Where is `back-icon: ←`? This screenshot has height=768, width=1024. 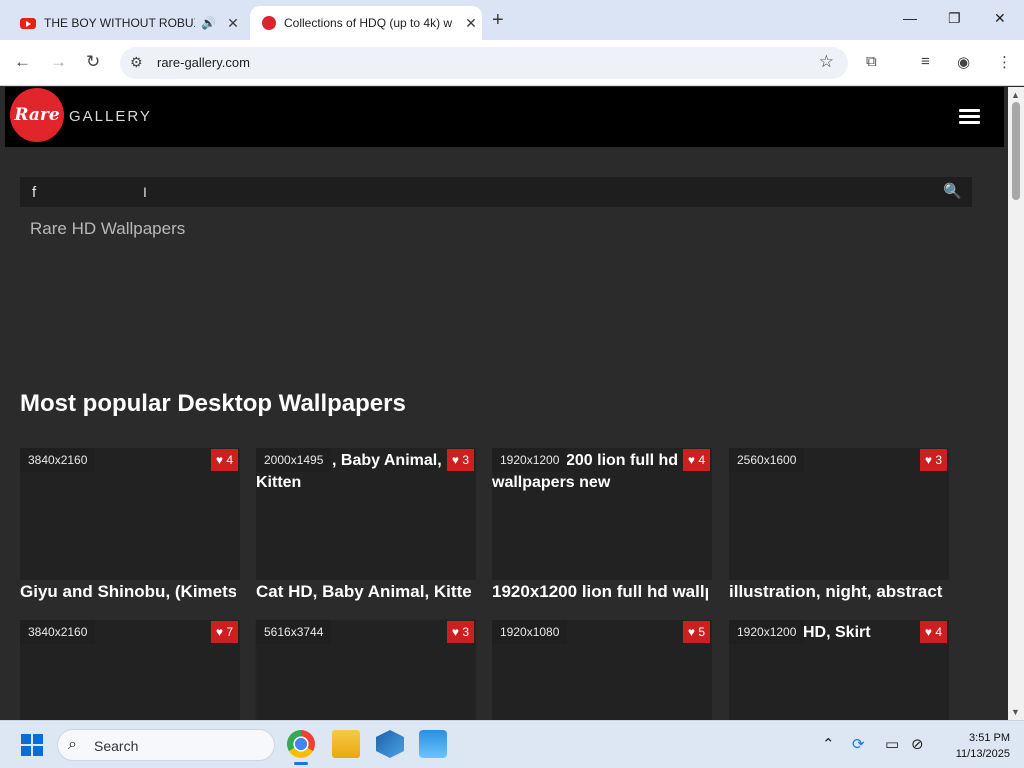 back-icon: ← is located at coordinates (22, 62).